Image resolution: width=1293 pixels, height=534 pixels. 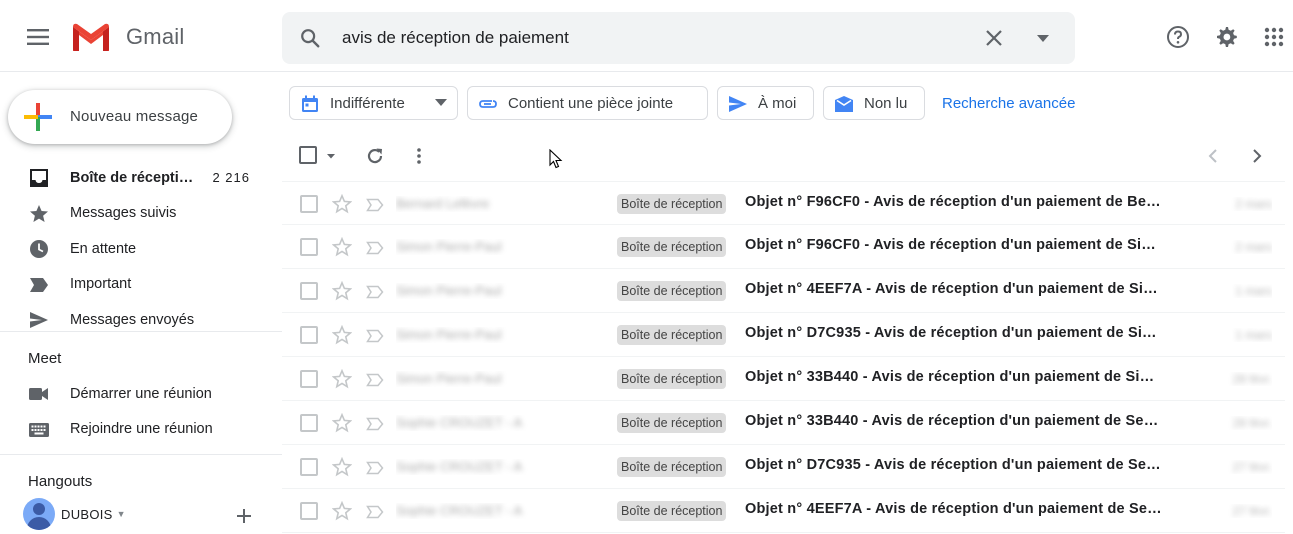 What do you see at coordinates (1008, 103) in the screenshot?
I see `advanced-search-link: Recherche avancée` at bounding box center [1008, 103].